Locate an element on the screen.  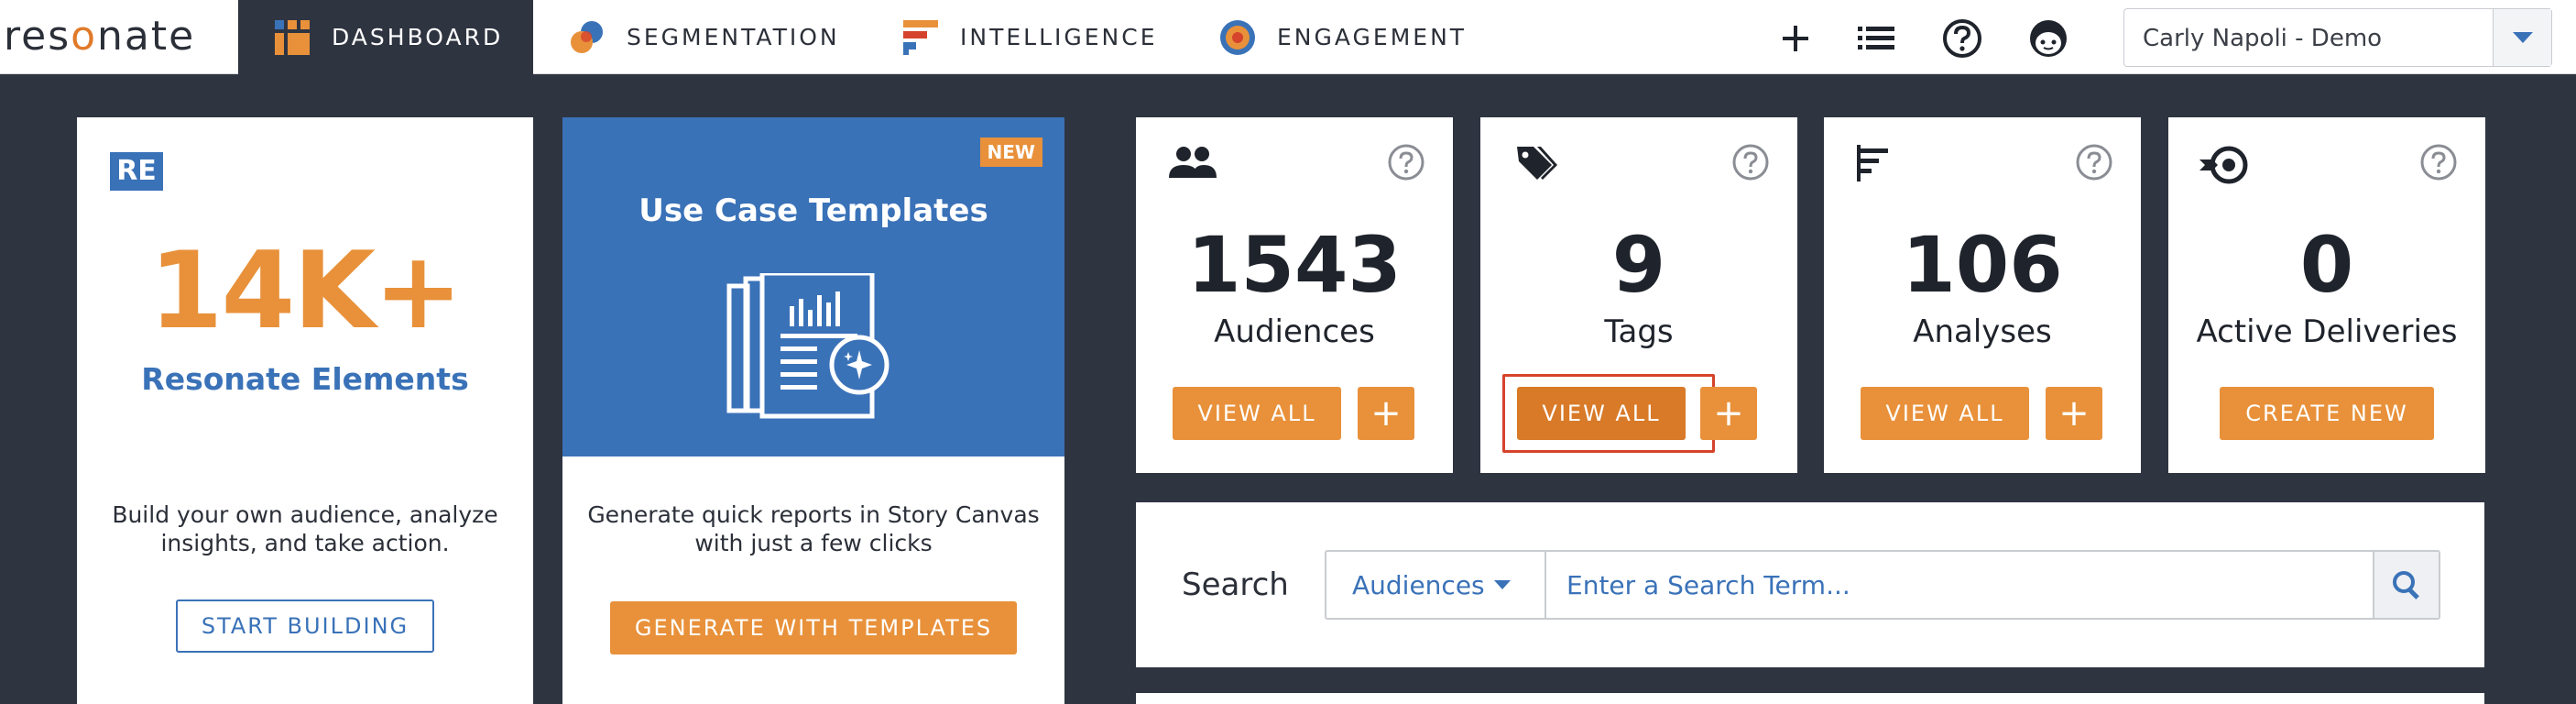
account-select-value: Carly Napoli - Demo is located at coordinates (2263, 38).